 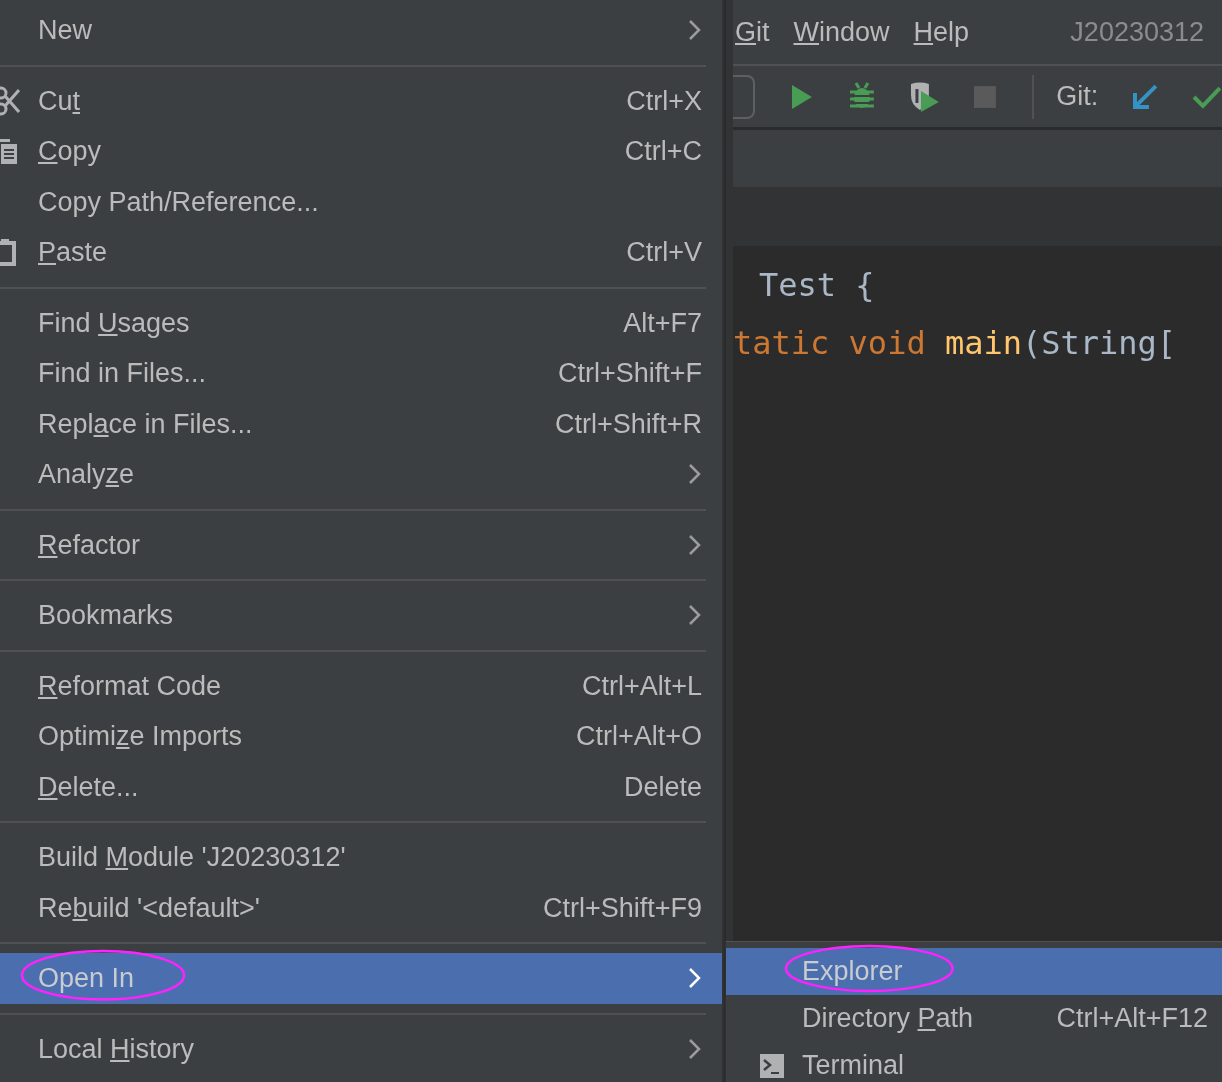 What do you see at coordinates (664, 252) in the screenshot?
I see `shortcut-text: Ctrl+V` at bounding box center [664, 252].